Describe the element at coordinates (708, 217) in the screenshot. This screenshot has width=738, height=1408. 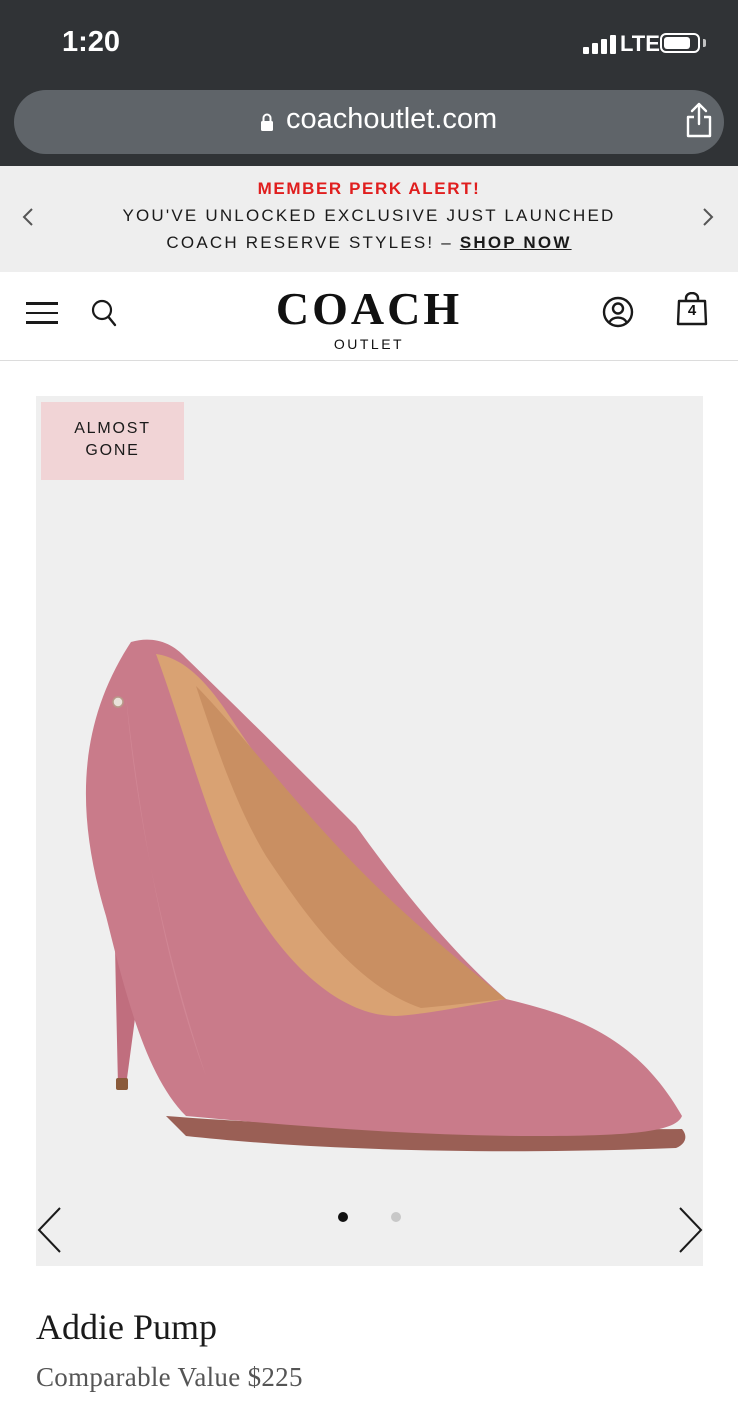
I see `chevron-right-icon` at that location.